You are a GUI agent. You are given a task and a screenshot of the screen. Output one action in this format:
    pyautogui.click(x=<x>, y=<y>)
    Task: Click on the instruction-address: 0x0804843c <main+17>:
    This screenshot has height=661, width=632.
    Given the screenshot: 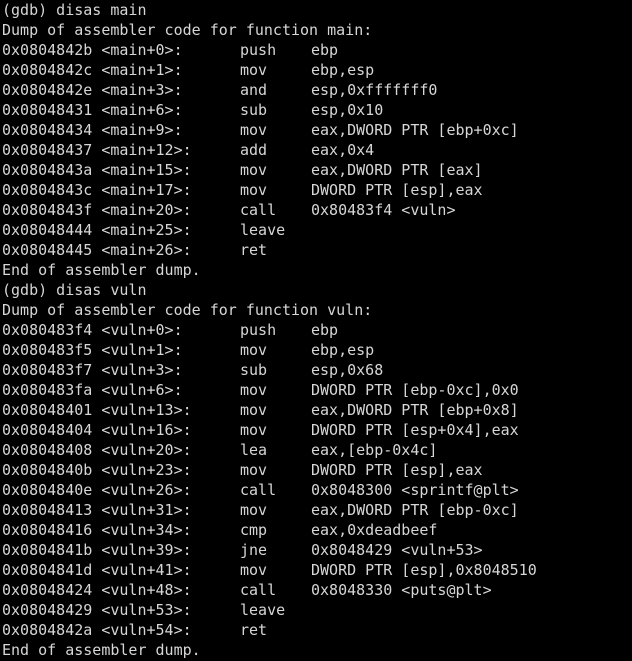 What is the action you would take?
    pyautogui.click(x=97, y=190)
    